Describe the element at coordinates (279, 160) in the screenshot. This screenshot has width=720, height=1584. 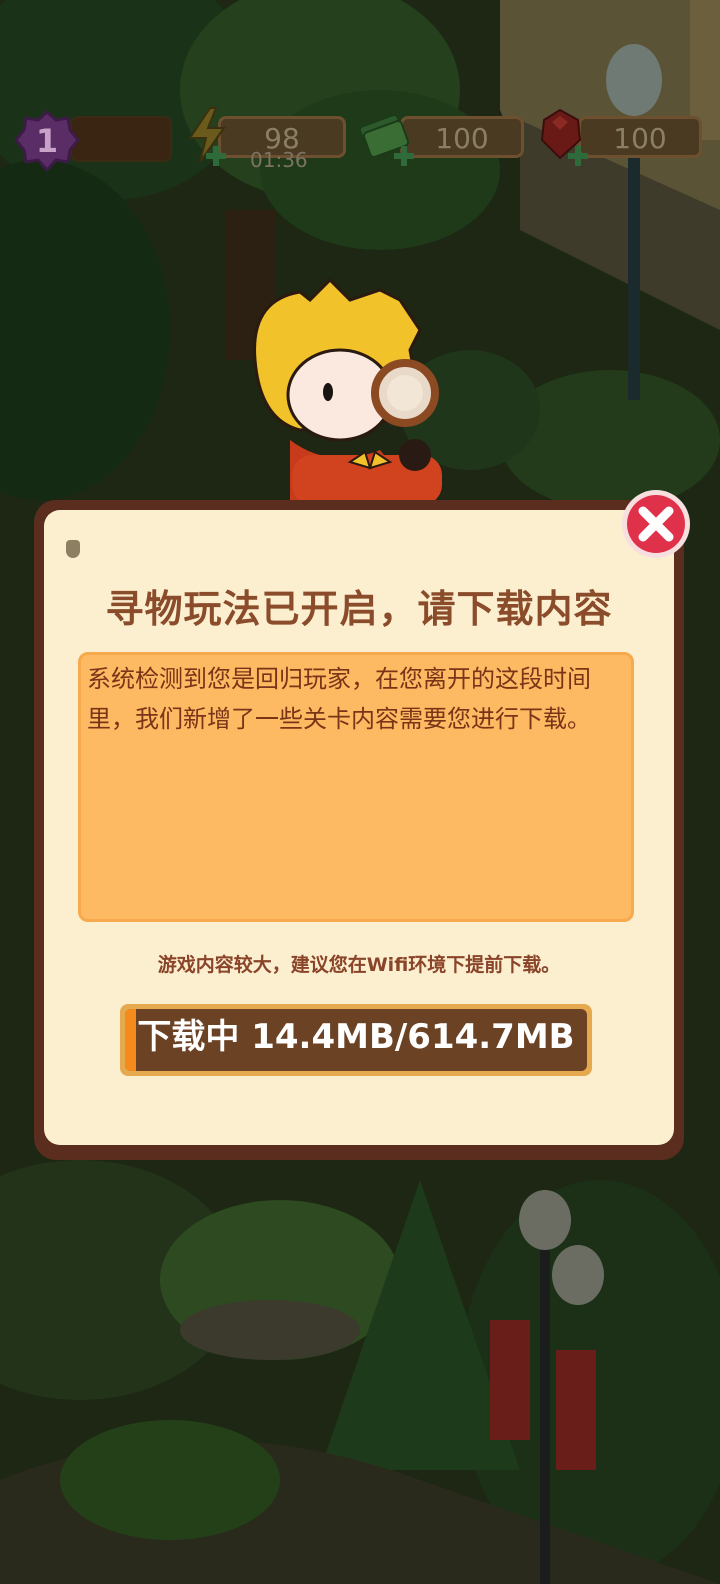
I see `energy-timer: 01:36` at that location.